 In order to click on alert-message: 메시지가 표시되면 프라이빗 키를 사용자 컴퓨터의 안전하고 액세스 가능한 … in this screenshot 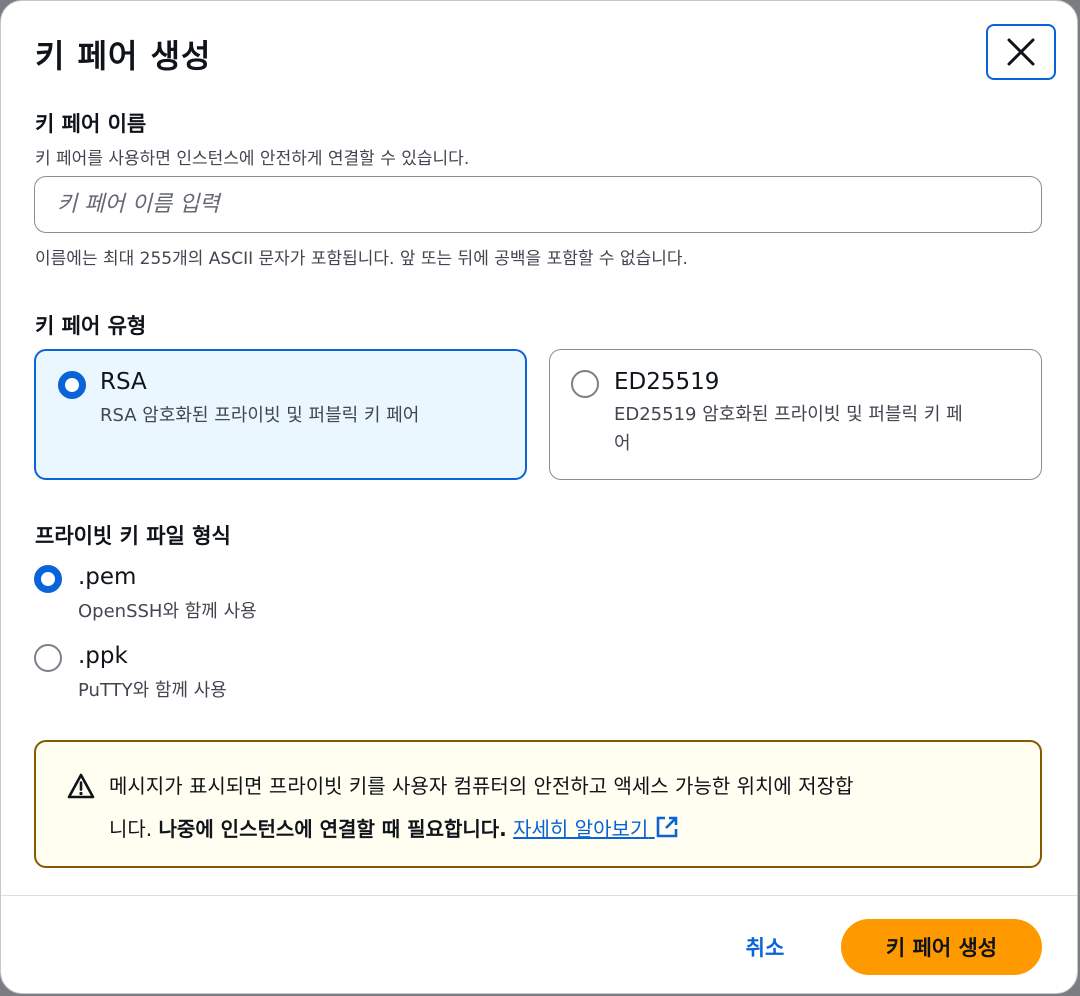, I will do `click(559, 808)`.